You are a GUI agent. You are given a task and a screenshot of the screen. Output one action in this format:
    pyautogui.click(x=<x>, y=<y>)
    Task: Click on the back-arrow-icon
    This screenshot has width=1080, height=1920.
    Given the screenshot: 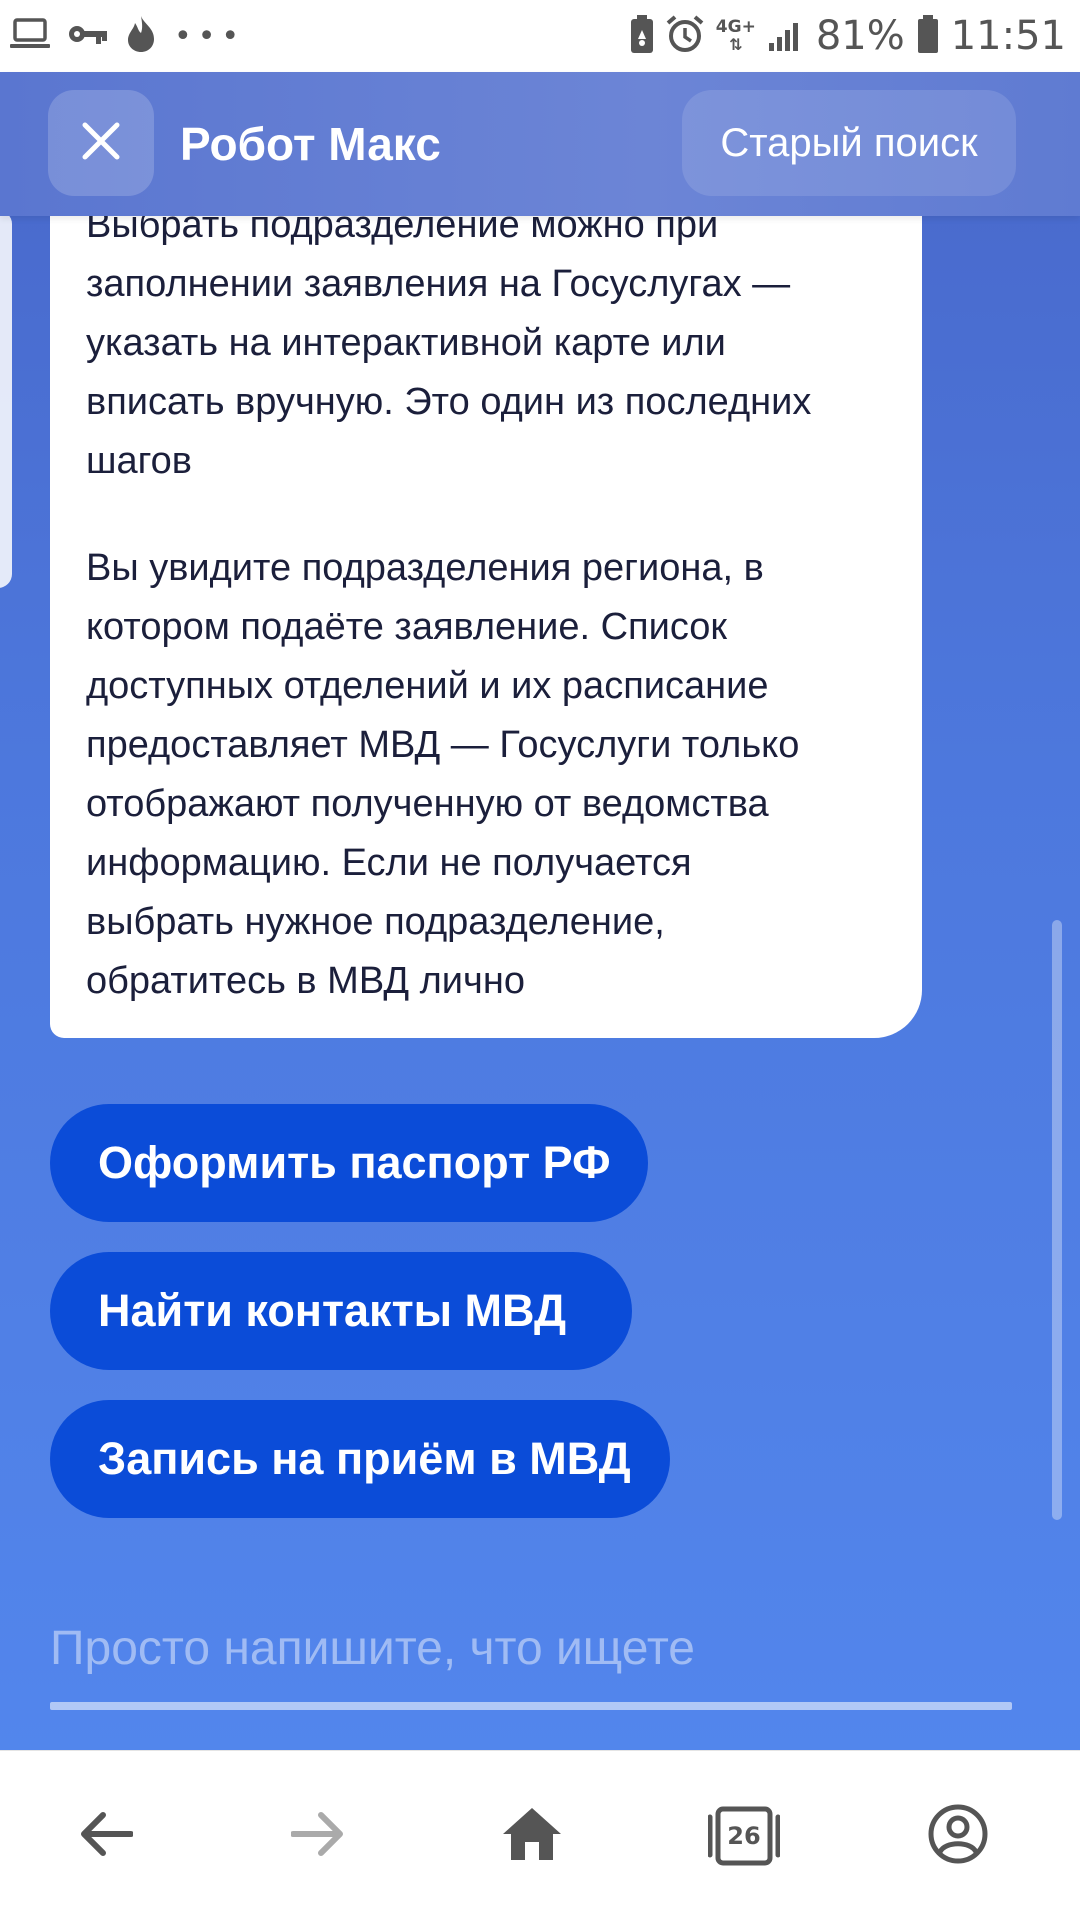 What is the action you would take?
    pyautogui.click(x=106, y=1836)
    